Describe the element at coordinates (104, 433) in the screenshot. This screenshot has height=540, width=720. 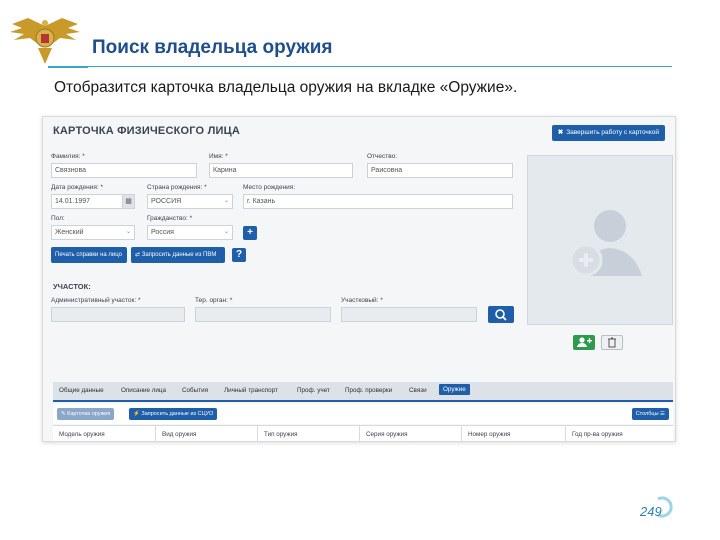
I see `column-header: Модель оружия` at that location.